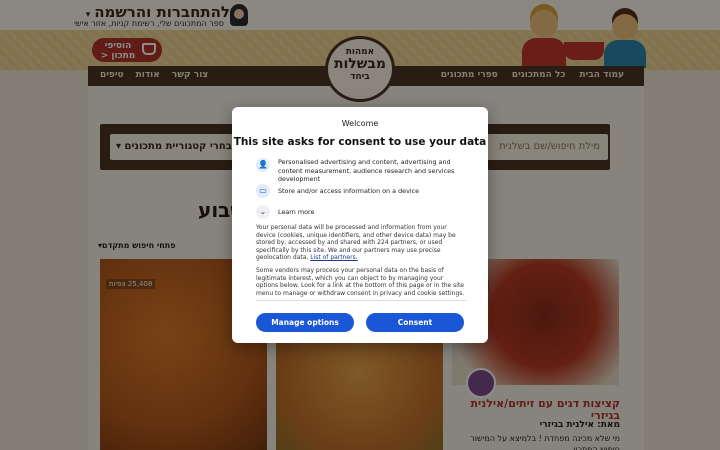 The height and width of the screenshot is (450, 720). Describe the element at coordinates (333, 257) in the screenshot. I see `partners-link: List of partners.` at that location.